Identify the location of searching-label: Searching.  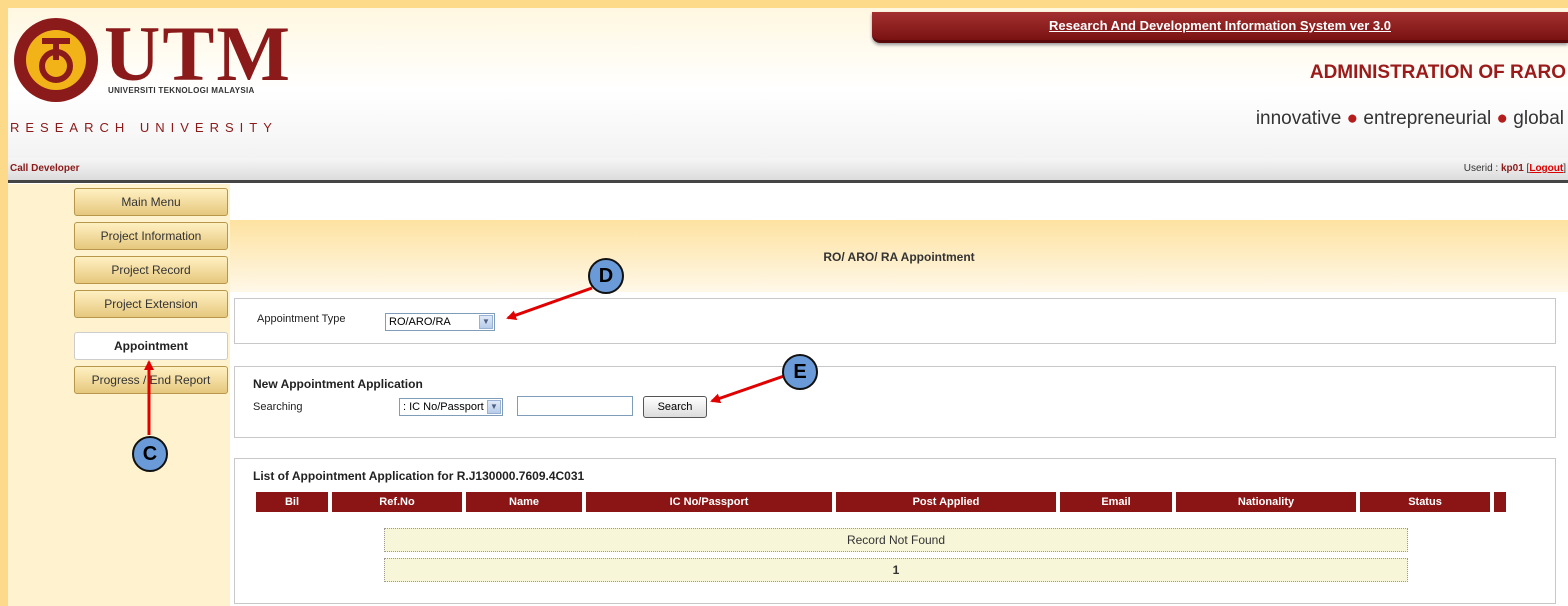
(278, 407).